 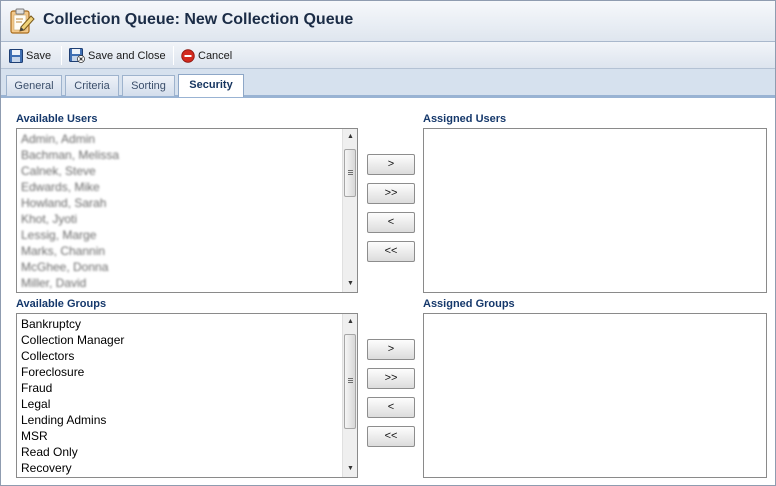 What do you see at coordinates (181, 356) in the screenshot?
I see `list-item: Collectors` at bounding box center [181, 356].